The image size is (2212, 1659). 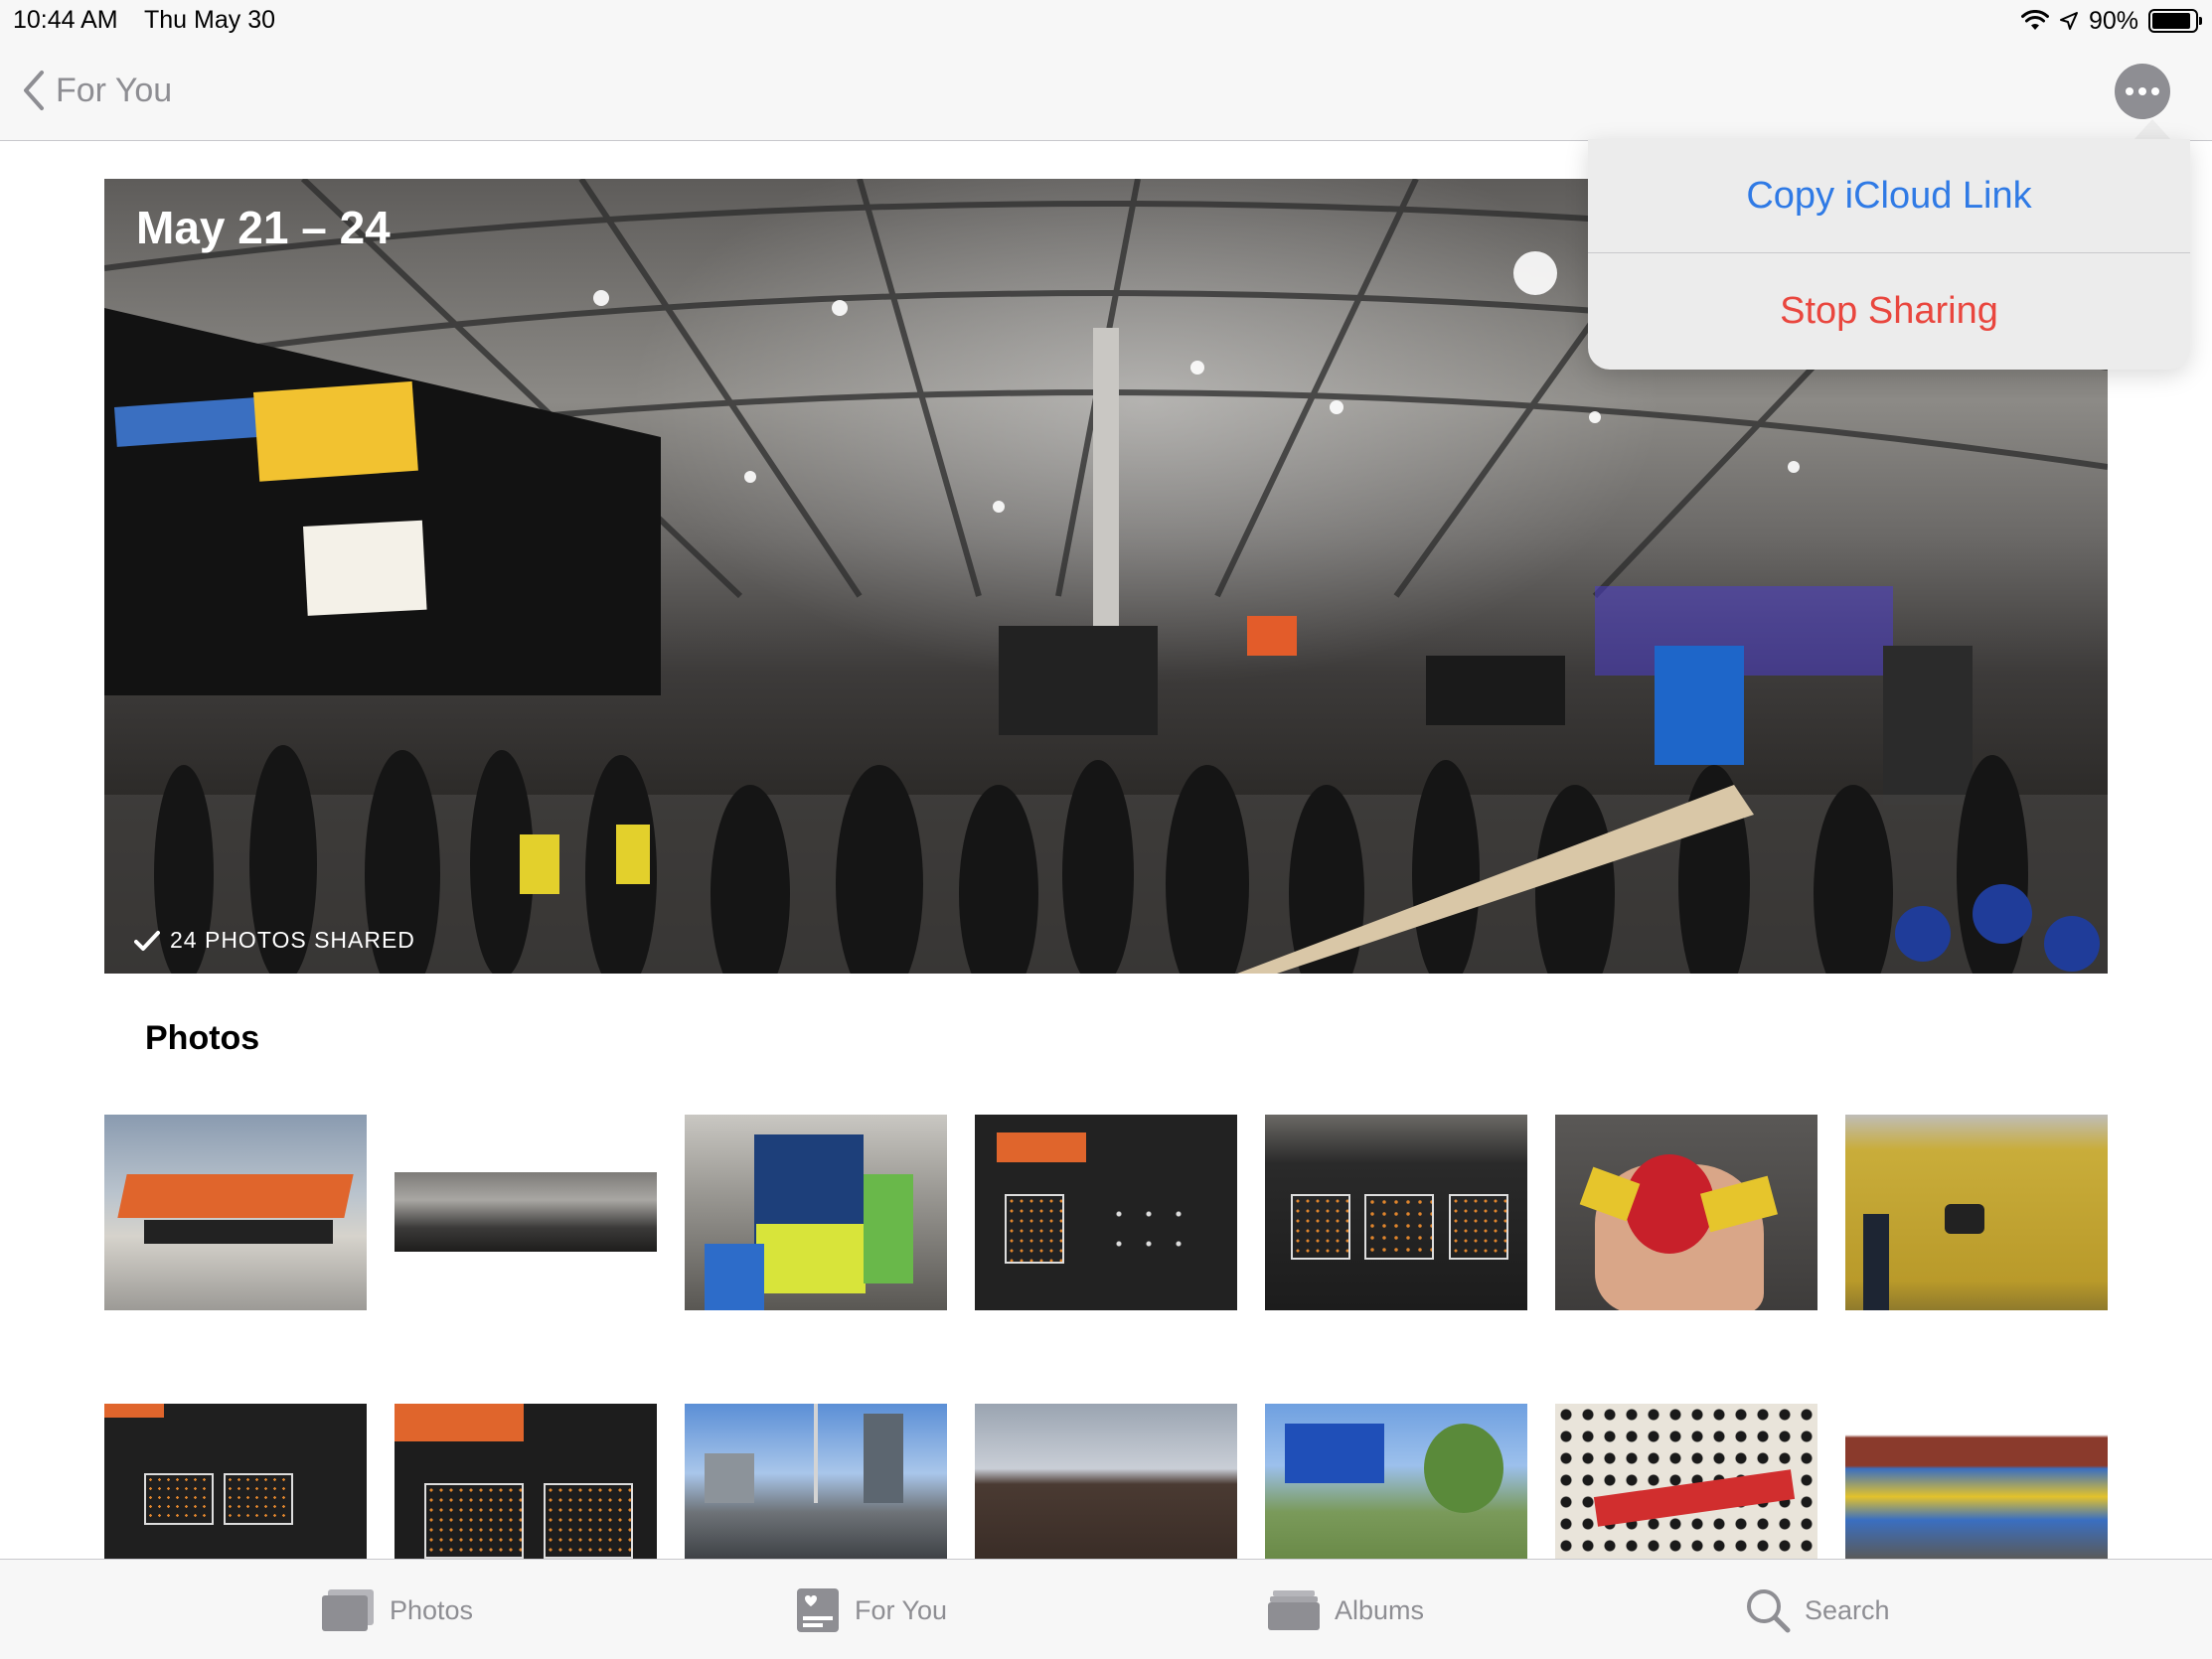 I want to click on tab-for-you: For You, so click(x=871, y=1611).